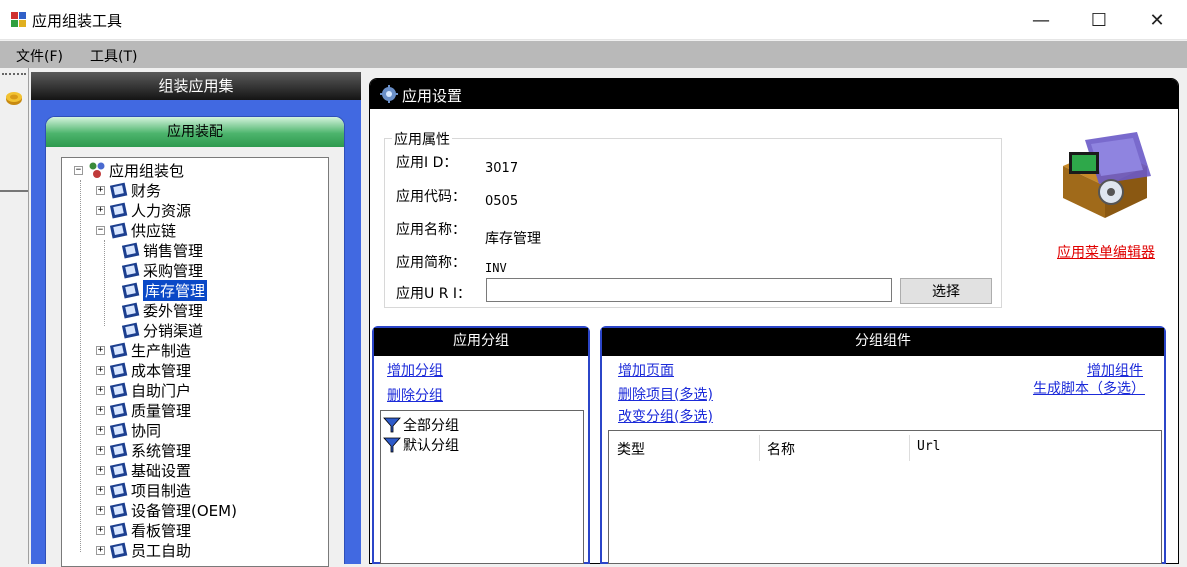 Image resolution: width=1187 pixels, height=567 pixels. What do you see at coordinates (392, 445) in the screenshot?
I see `filter-funnel-icon` at bounding box center [392, 445].